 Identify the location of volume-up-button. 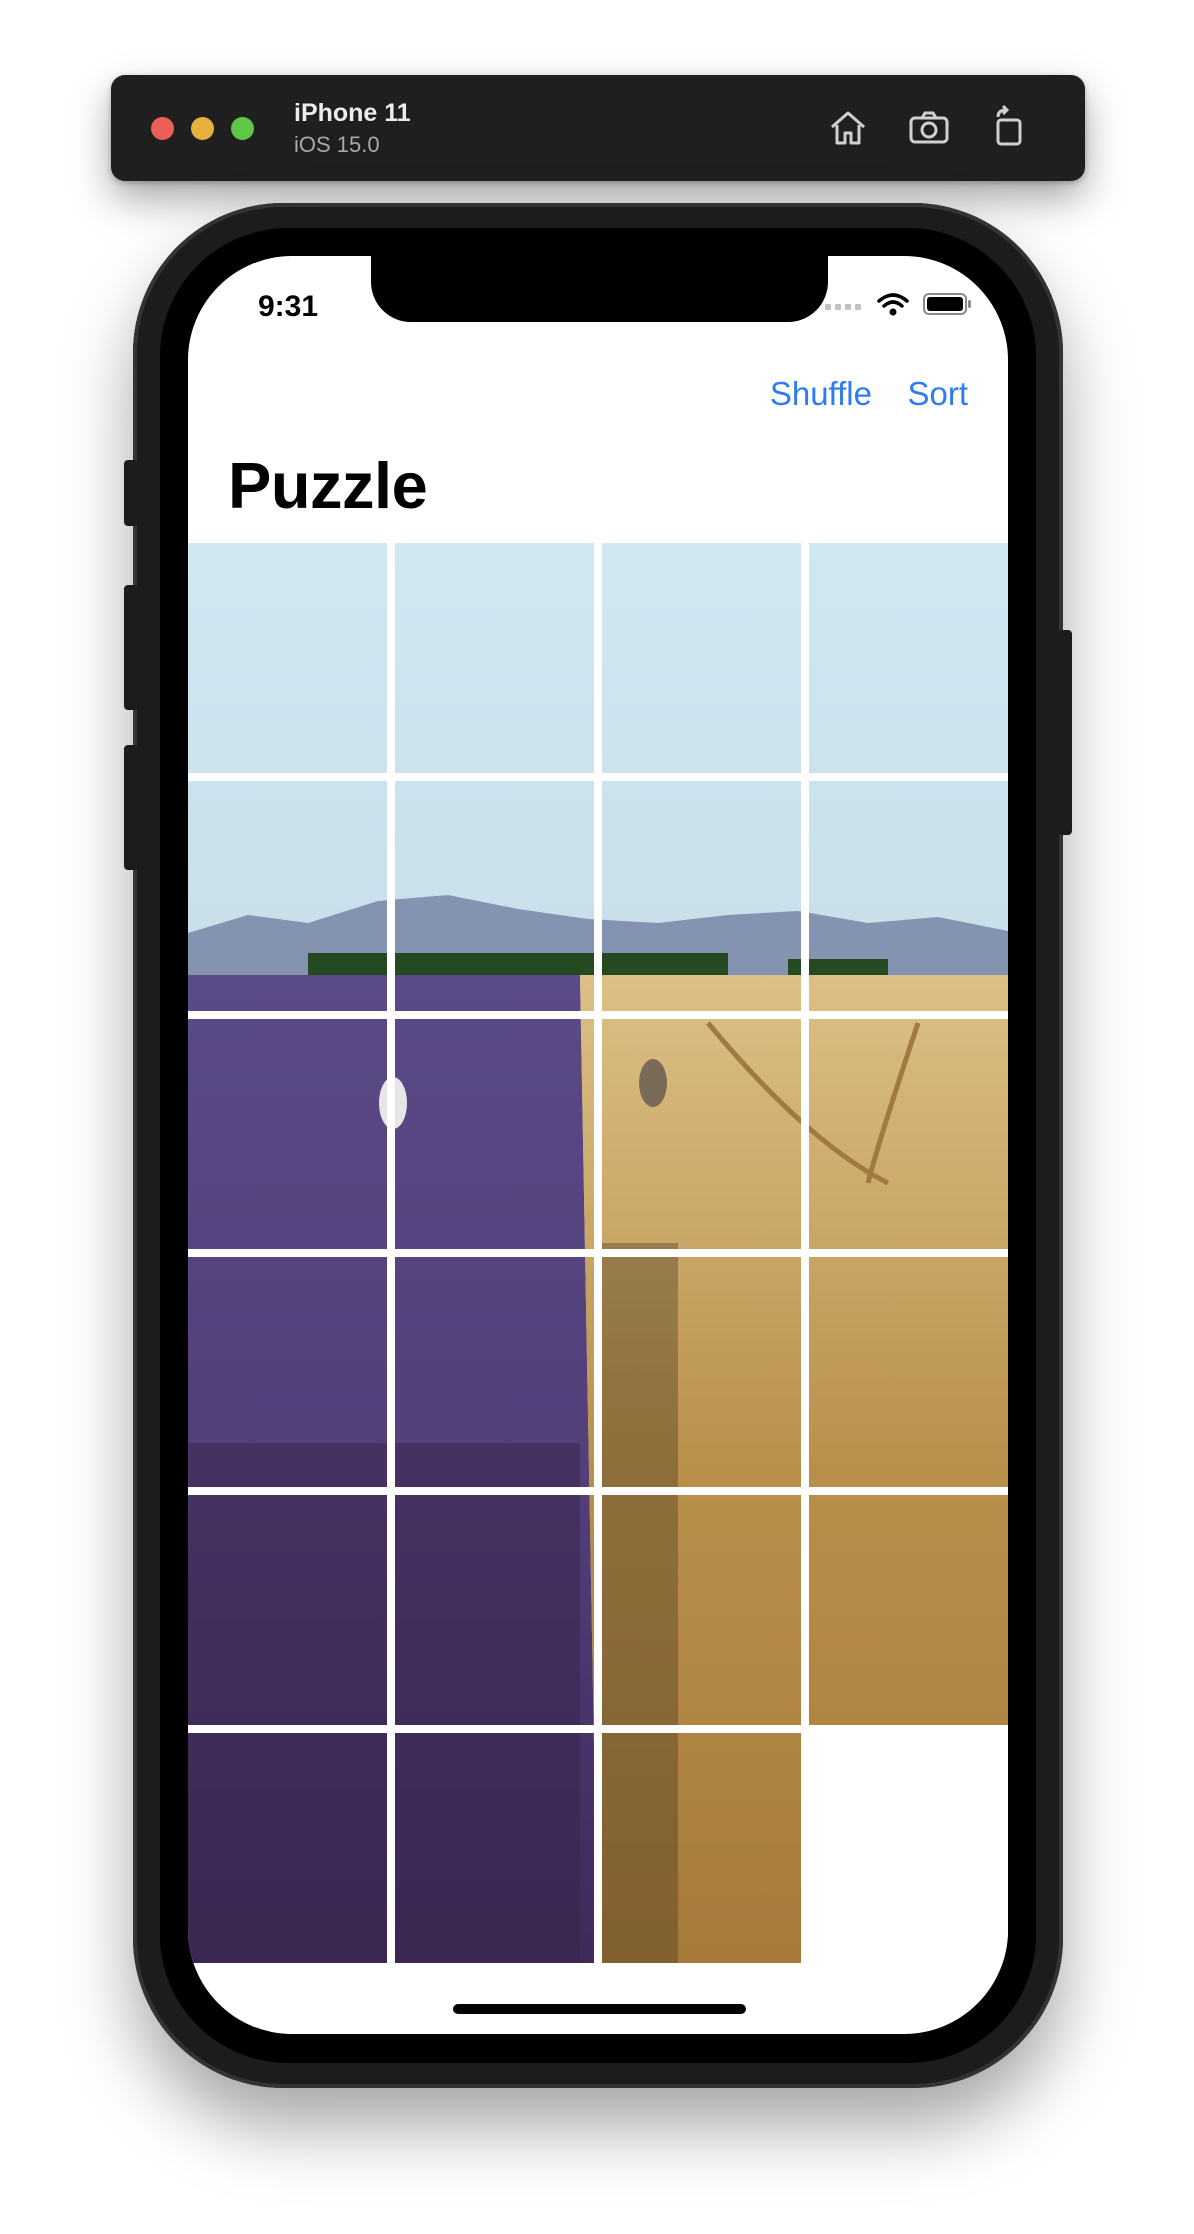
(131, 647).